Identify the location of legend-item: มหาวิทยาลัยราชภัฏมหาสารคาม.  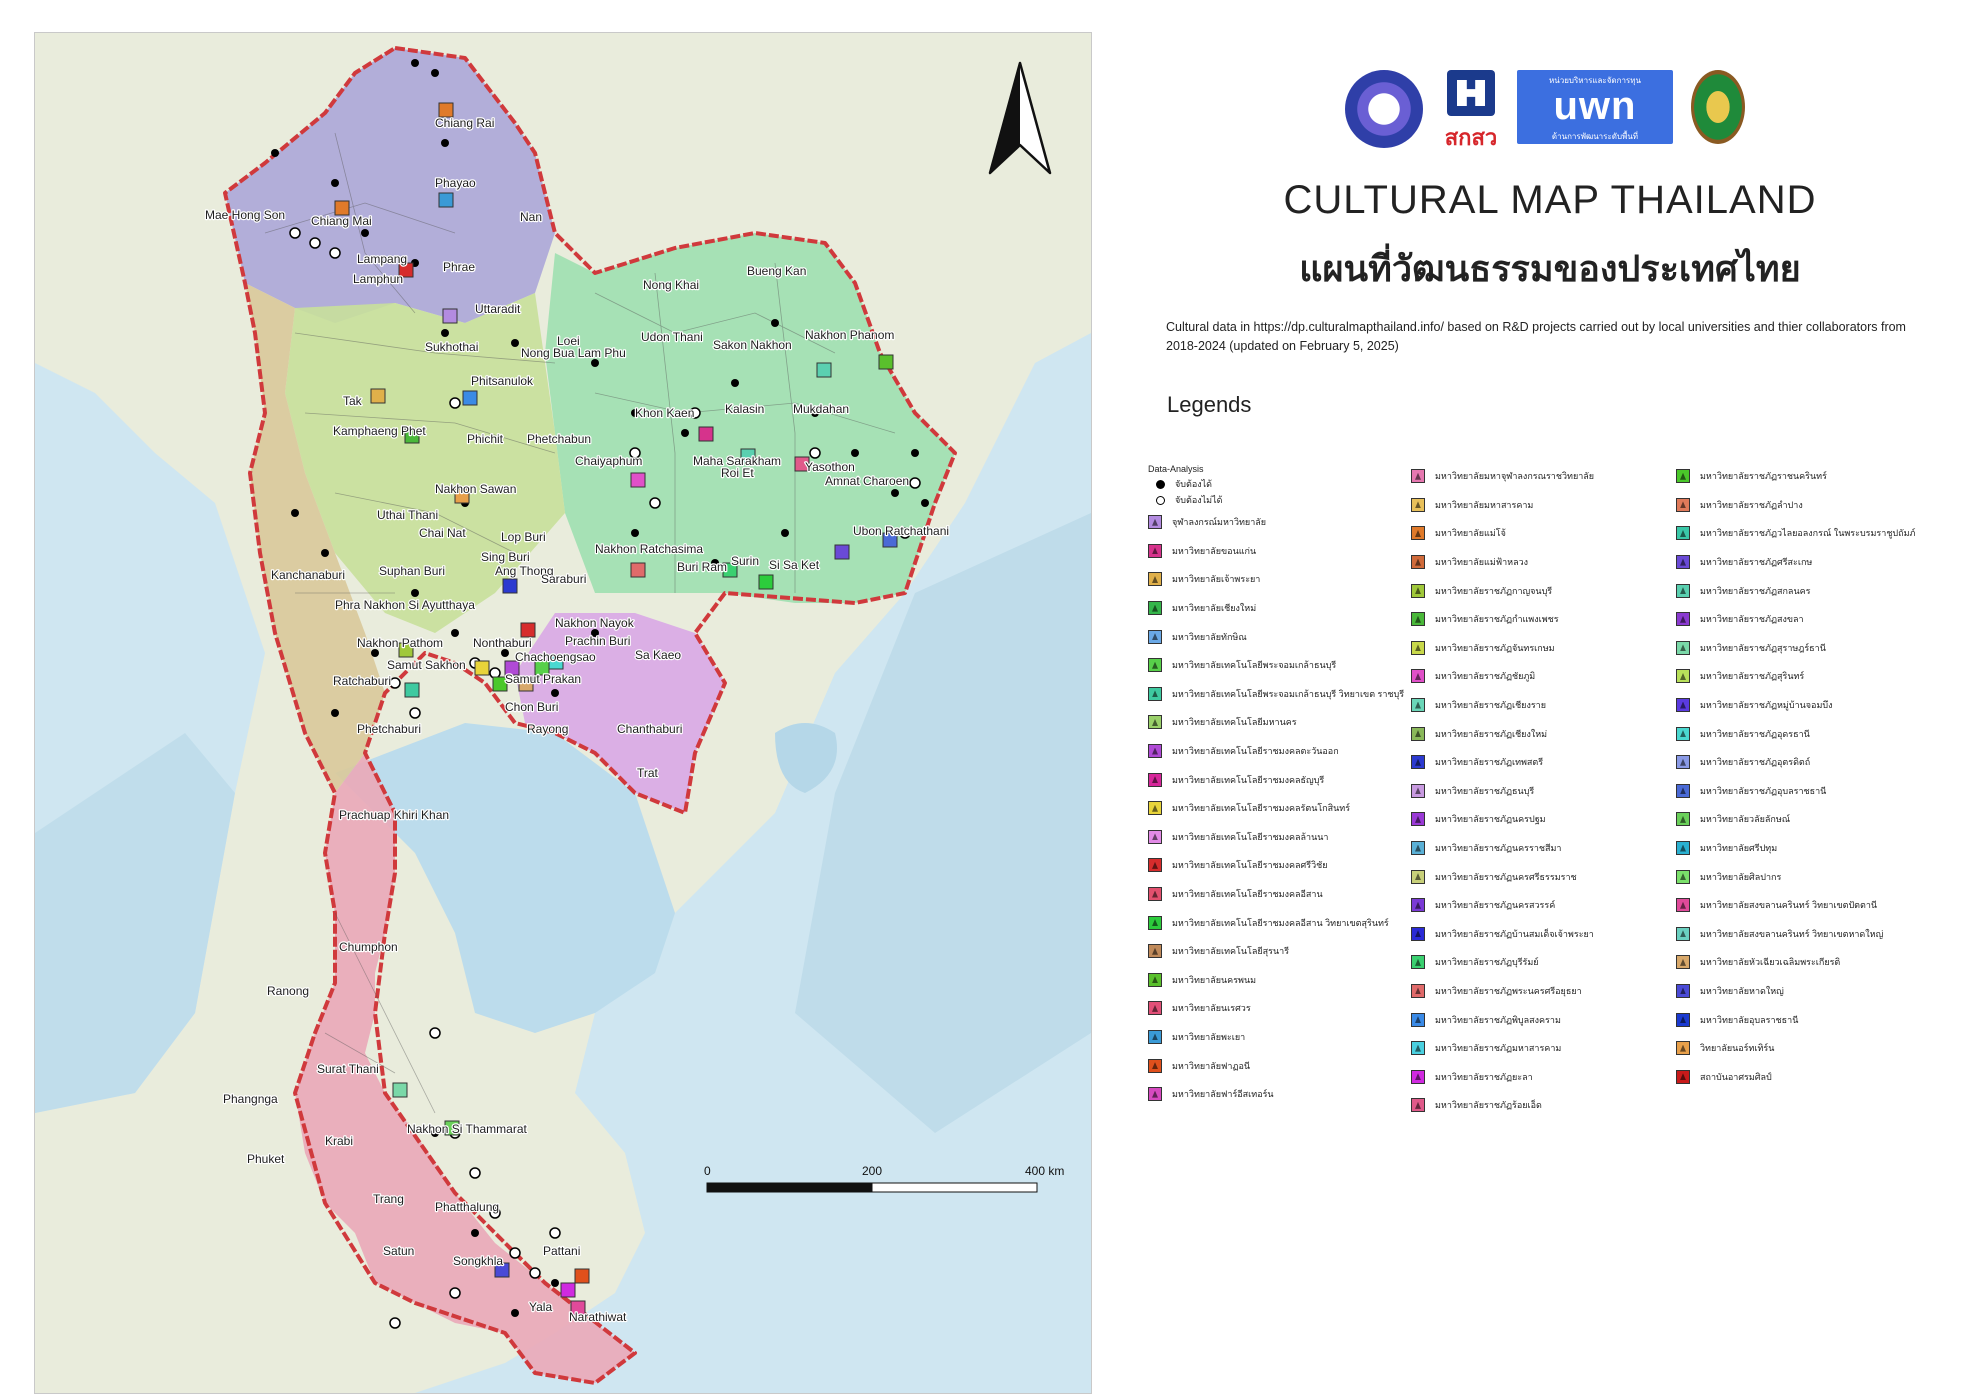
(1546, 1048).